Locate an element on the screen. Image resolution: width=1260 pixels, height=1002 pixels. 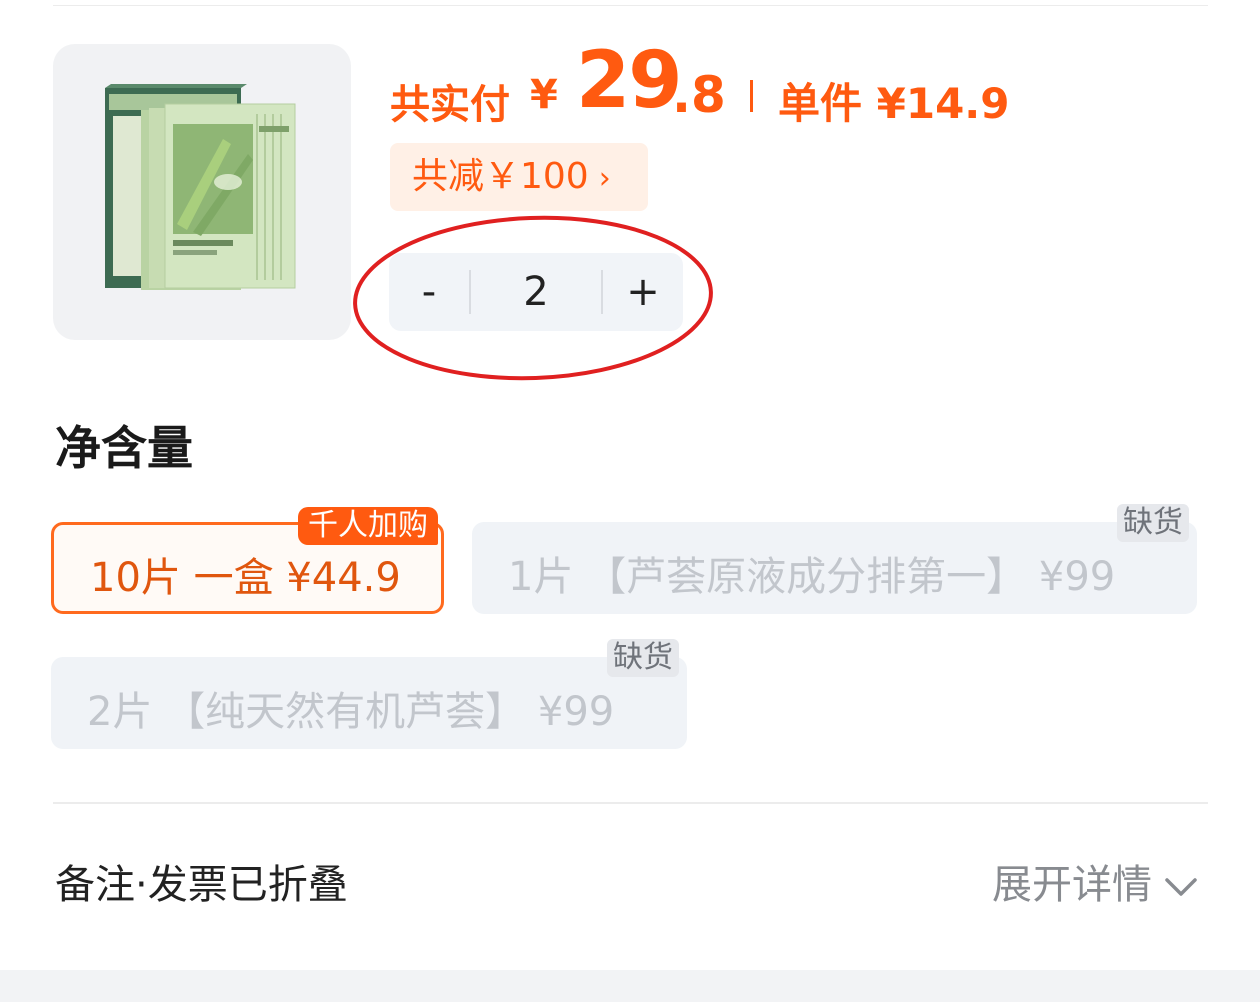
total-price-decimal: .8 is located at coordinates (699, 95).